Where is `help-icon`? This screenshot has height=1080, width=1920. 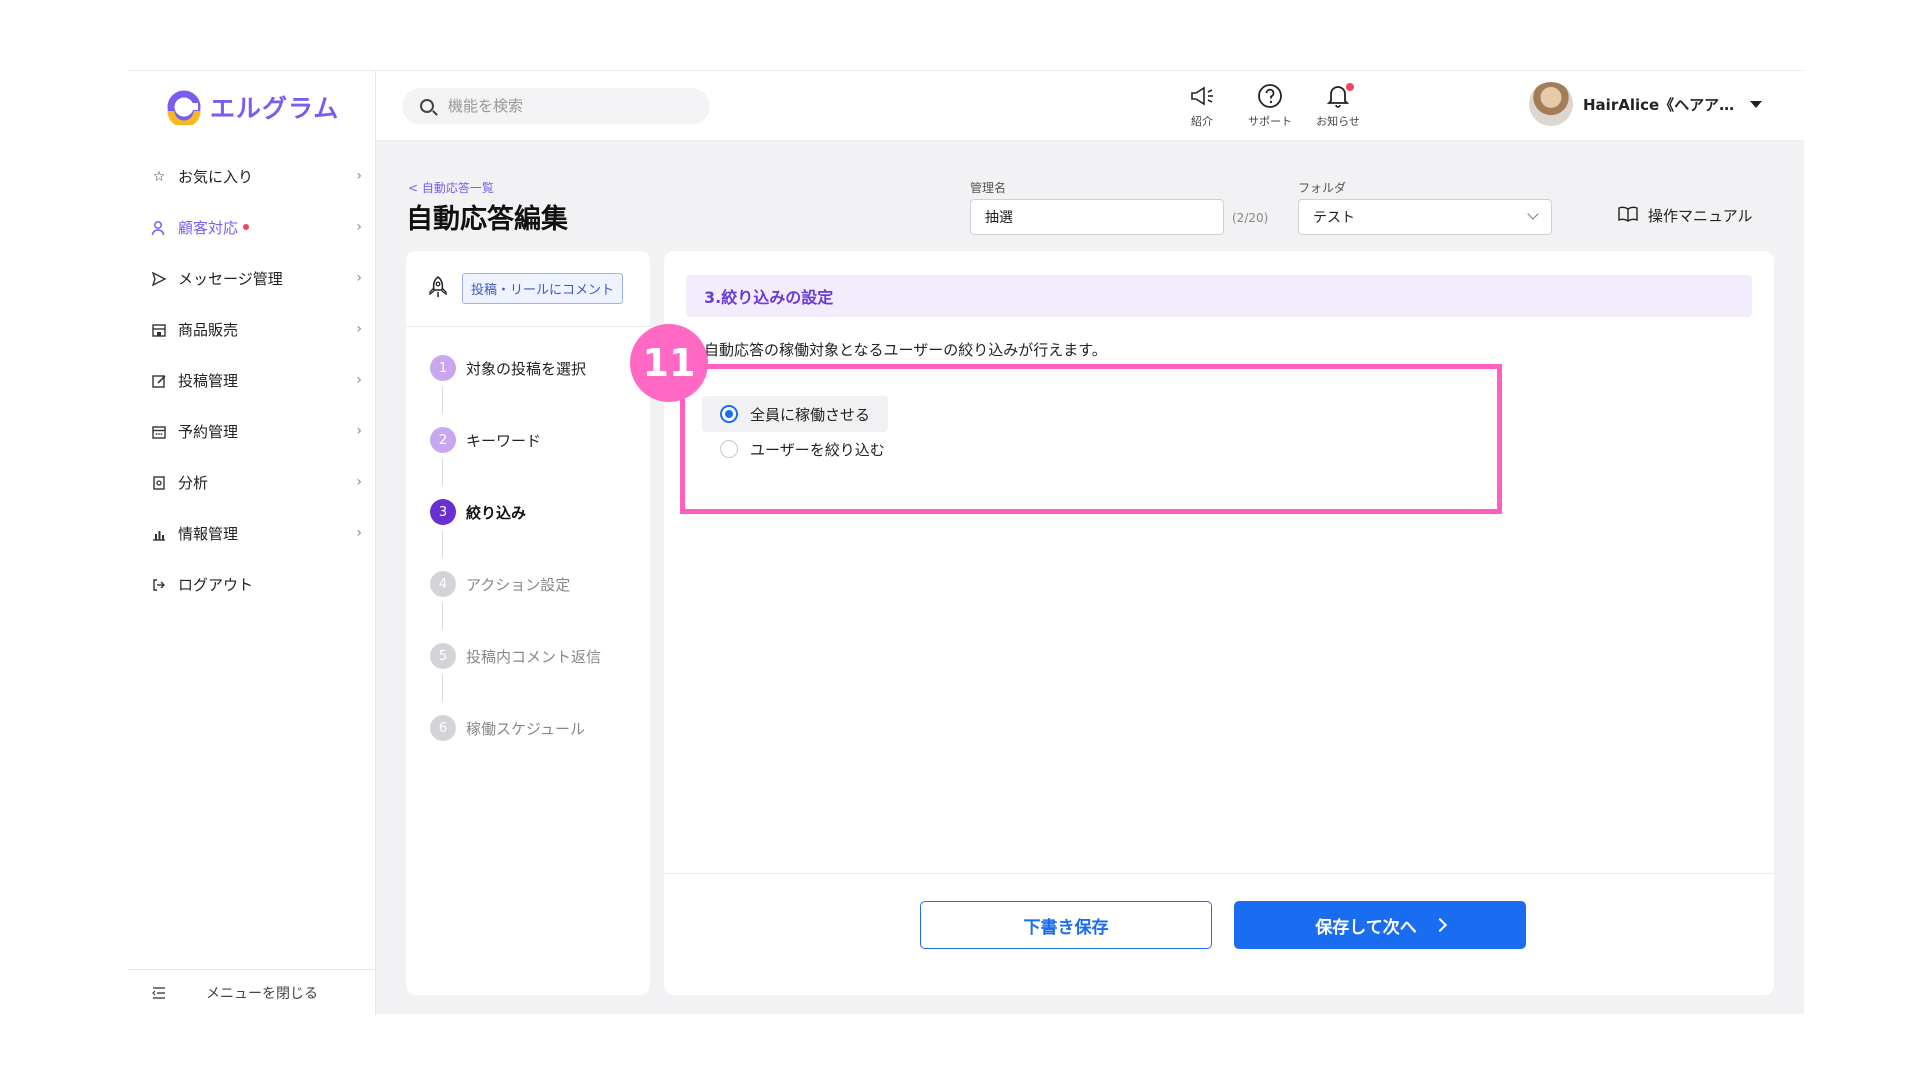 help-icon is located at coordinates (1270, 96).